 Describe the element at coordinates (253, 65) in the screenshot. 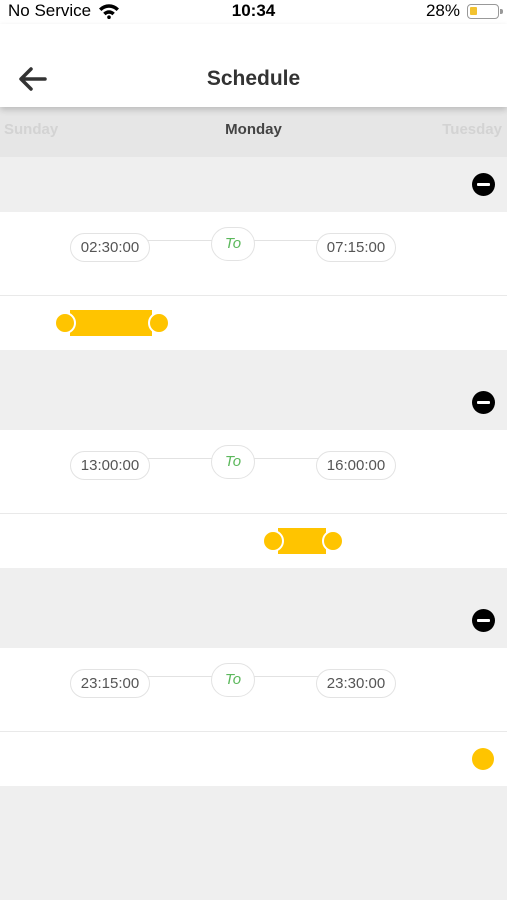

I see `nav-bar: Schedule` at that location.